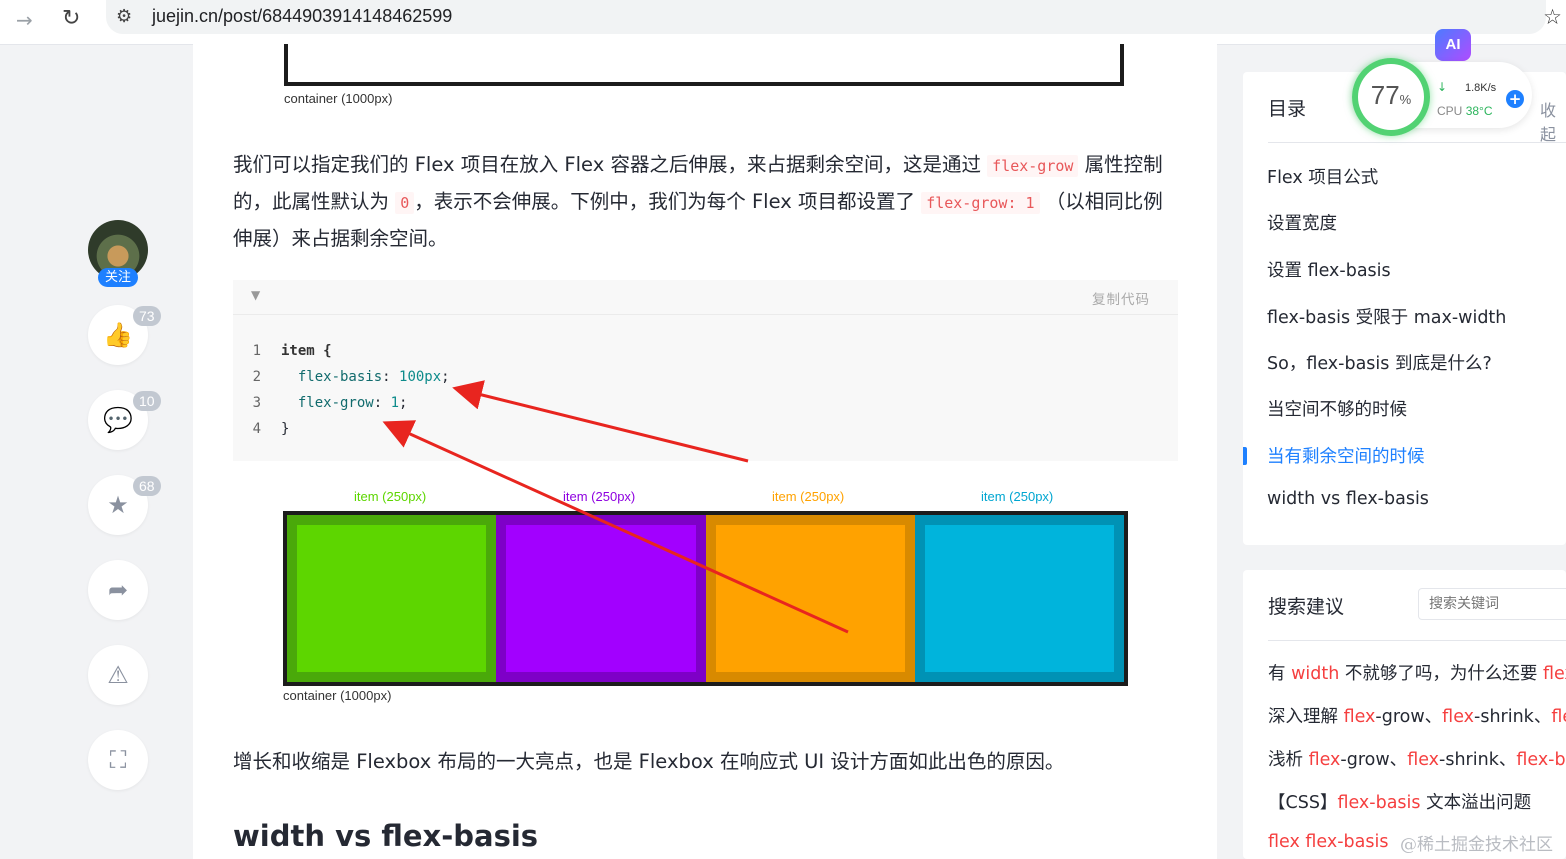  I want to click on suggestion-item: 有 width 不就够了吗，为什么还要 flex, so click(1417, 672).